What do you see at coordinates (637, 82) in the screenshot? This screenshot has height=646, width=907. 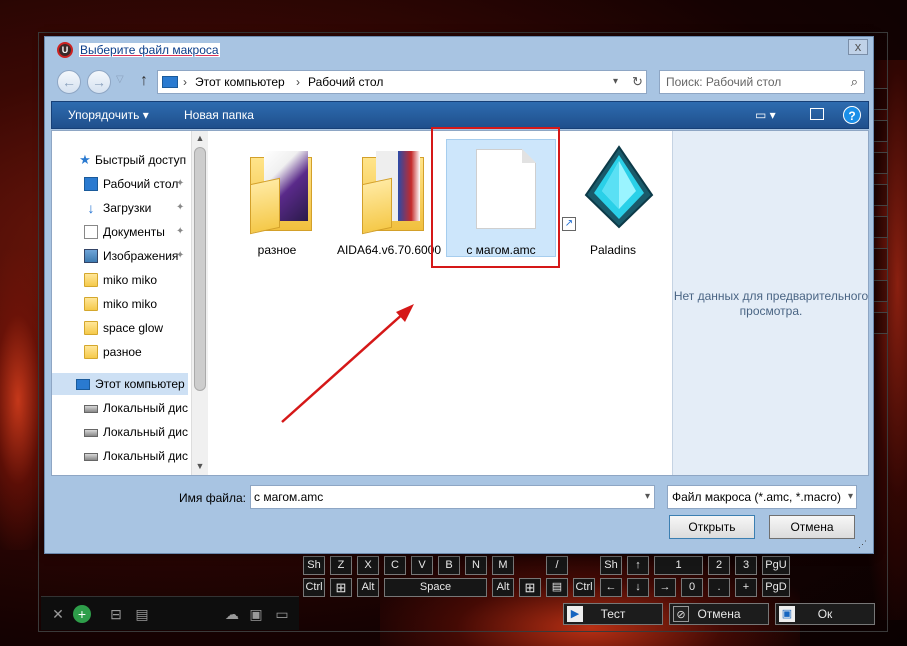 I see `refresh-icon: ↻` at bounding box center [637, 82].